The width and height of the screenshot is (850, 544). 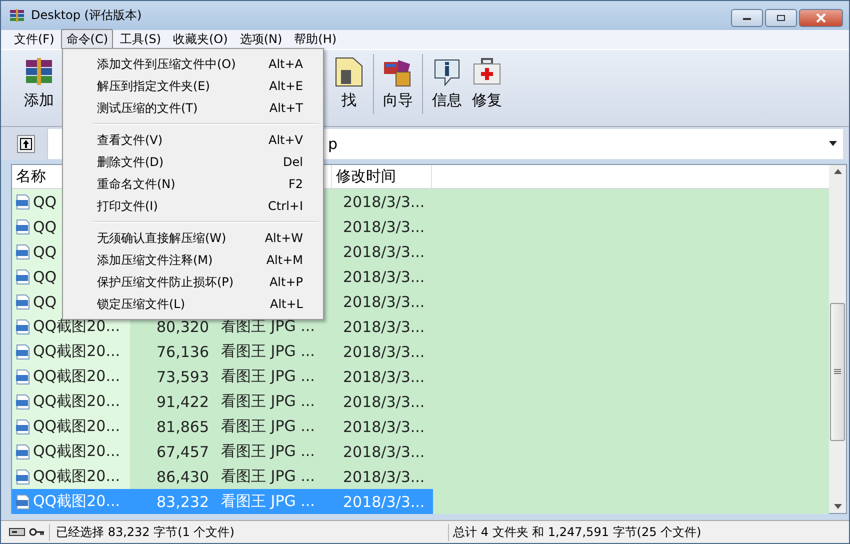 What do you see at coordinates (182, 401) in the screenshot?
I see `file-size: 91,422` at bounding box center [182, 401].